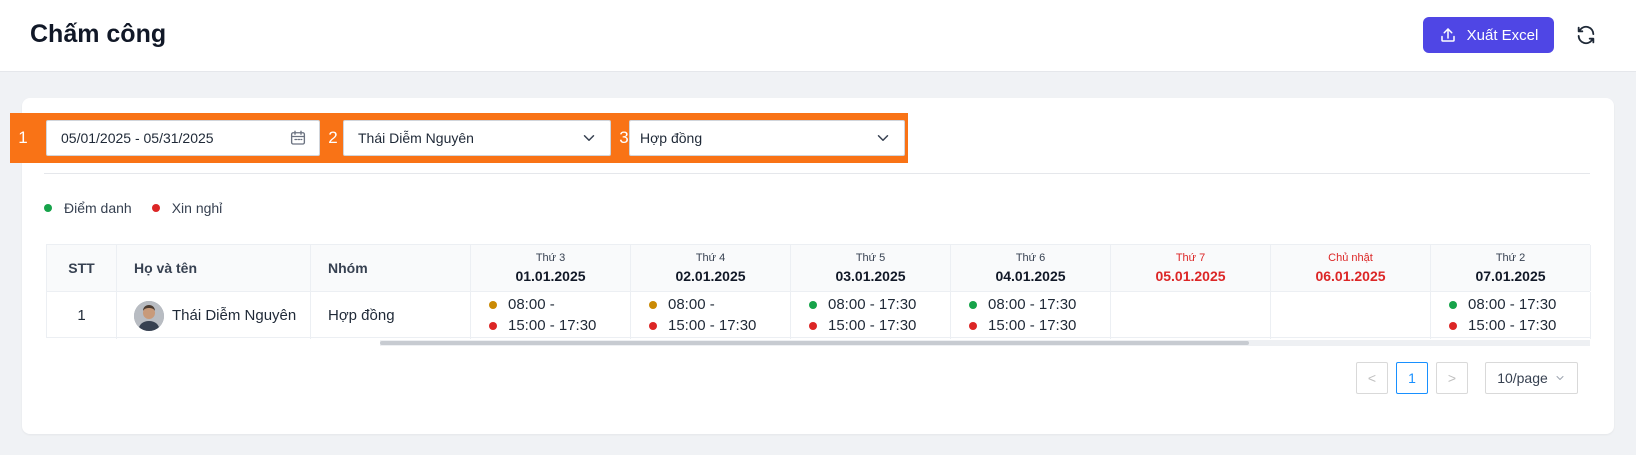 The height and width of the screenshot is (455, 1636). I want to click on upload-icon, so click(1447, 35).